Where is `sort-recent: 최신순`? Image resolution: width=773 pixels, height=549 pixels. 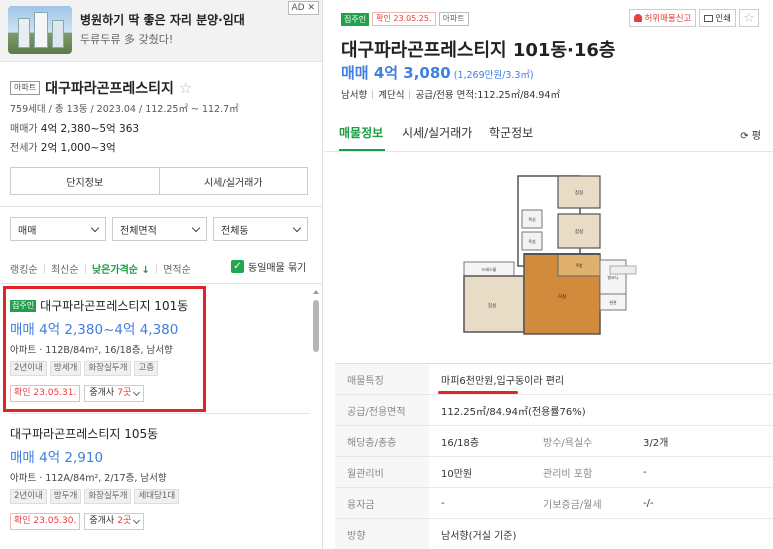
sort-recent: 최신순 is located at coordinates (65, 268).